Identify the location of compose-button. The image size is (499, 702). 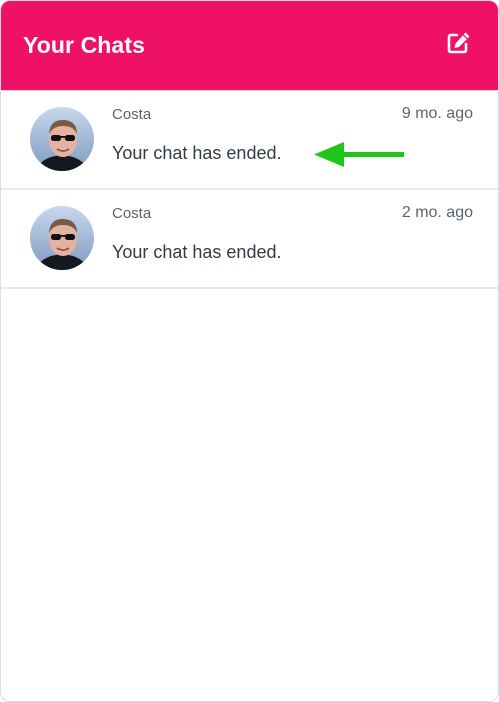
(459, 46).